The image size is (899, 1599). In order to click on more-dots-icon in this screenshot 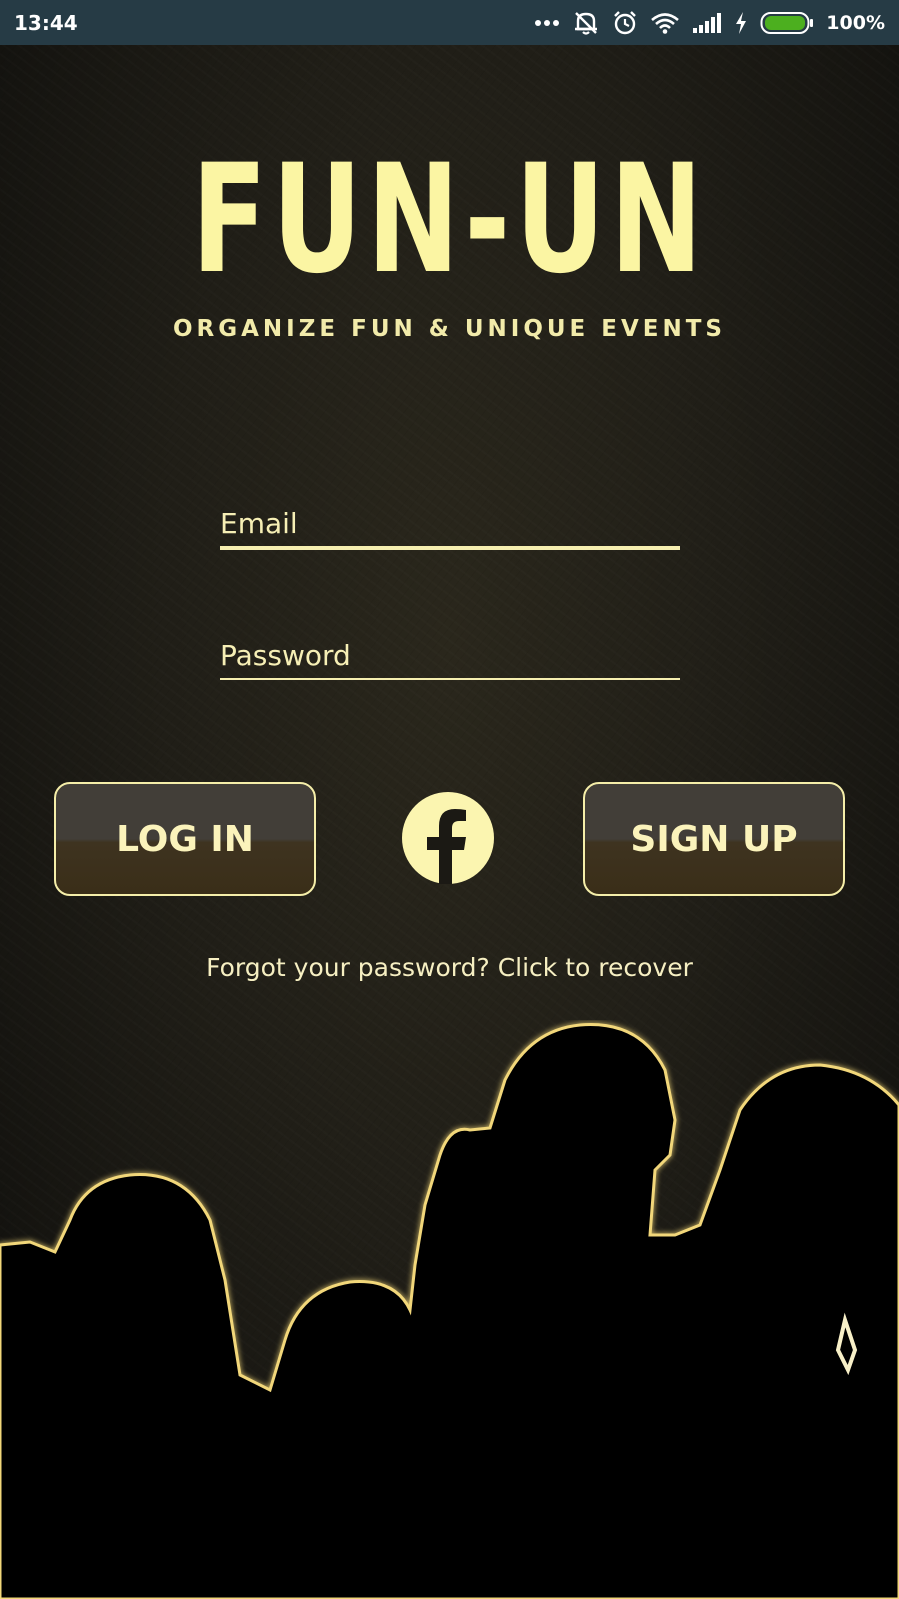, I will do `click(547, 23)`.